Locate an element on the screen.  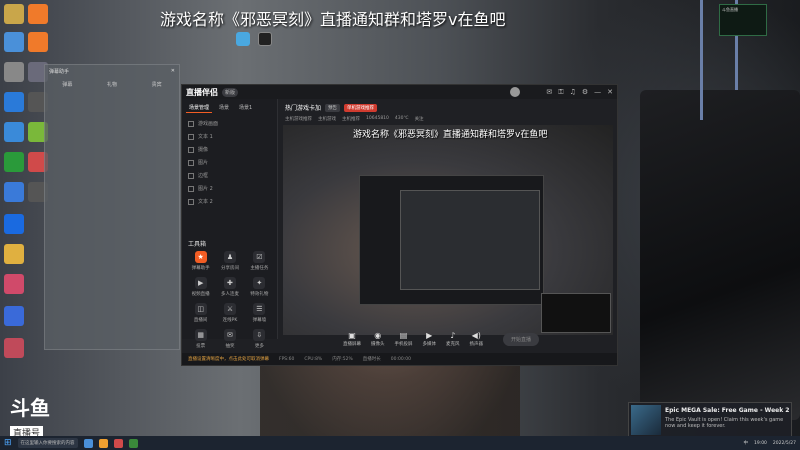
clock-time: 19:00 is located at coordinates (760, 443).